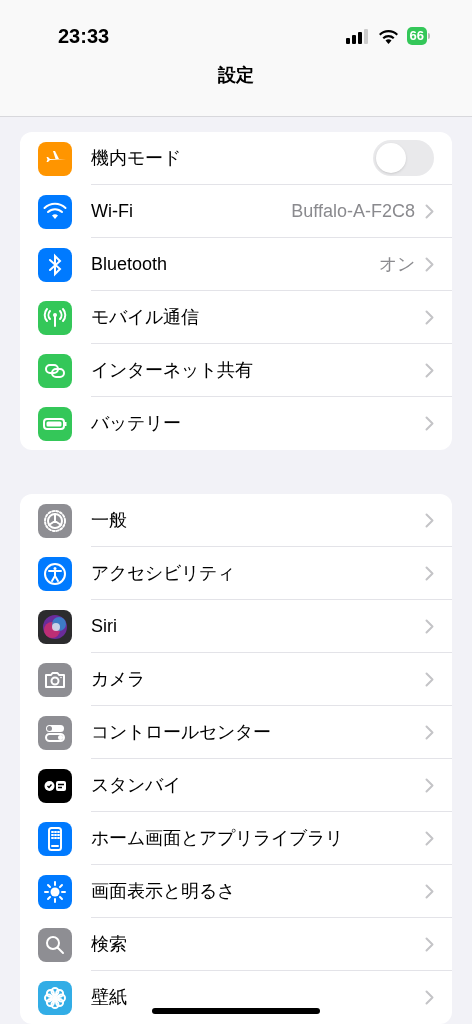 The height and width of the screenshot is (1024, 472). What do you see at coordinates (118, 679) in the screenshot?
I see `row-label: カメラ` at bounding box center [118, 679].